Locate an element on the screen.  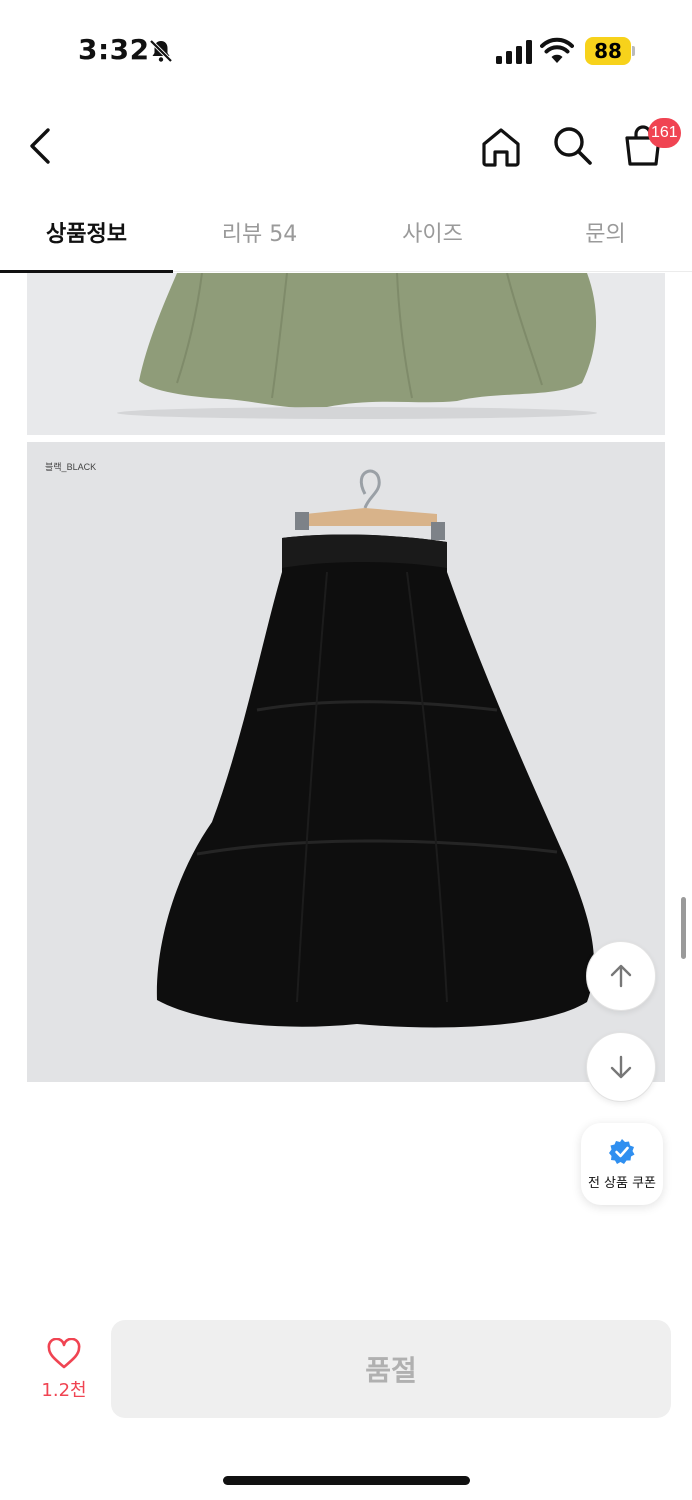
tab-size: 사이즈 is located at coordinates (432, 232).